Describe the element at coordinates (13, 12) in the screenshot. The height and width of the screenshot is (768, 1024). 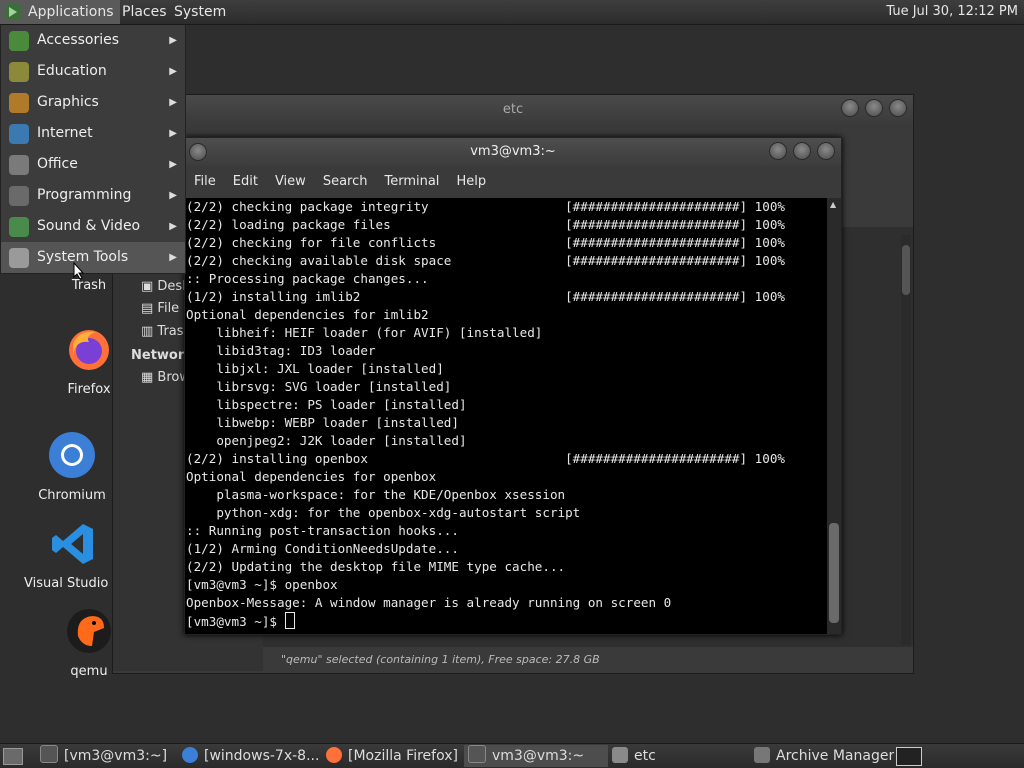
I see `distro-logo-icon` at that location.